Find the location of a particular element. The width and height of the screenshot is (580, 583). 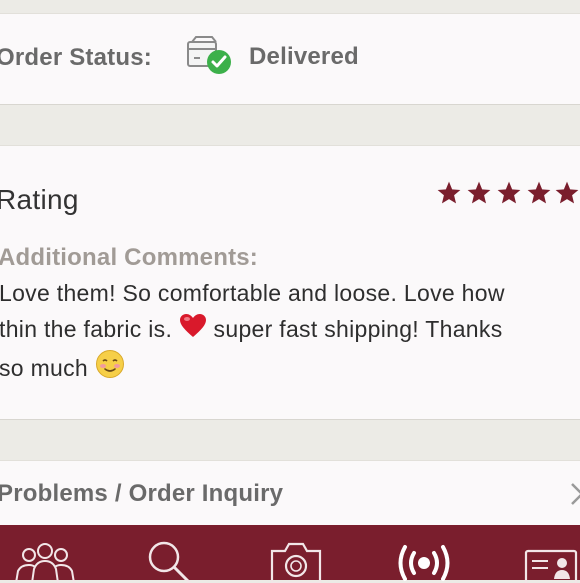

profile-card-icon is located at coordinates (552, 561).